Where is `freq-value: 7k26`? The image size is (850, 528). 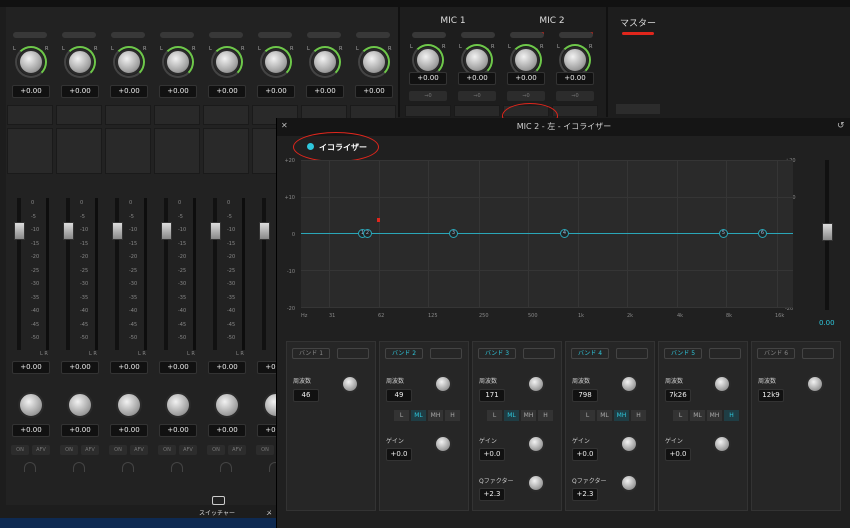
freq-value: 7k26 is located at coordinates (678, 395).